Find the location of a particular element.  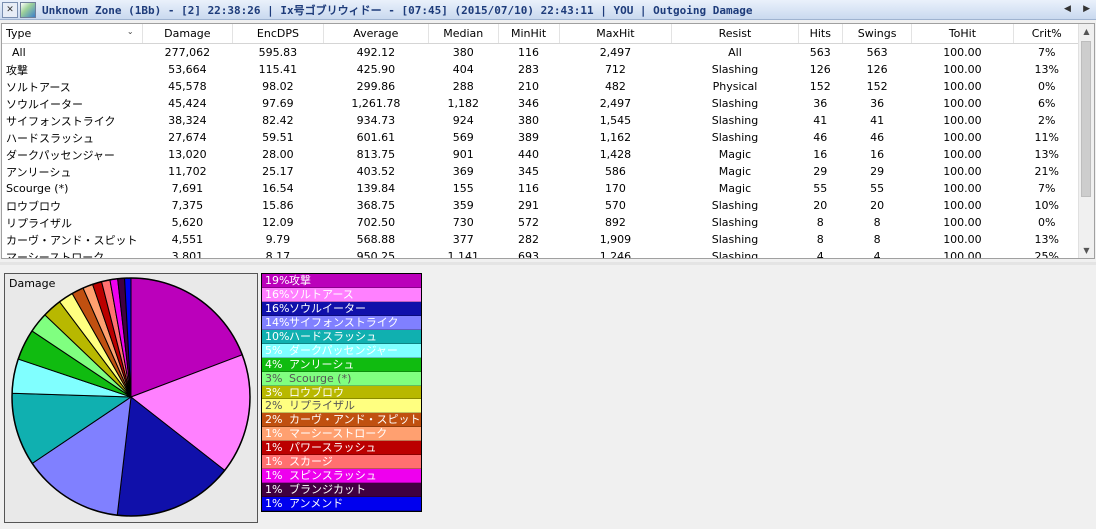

table-cell: 4 is located at coordinates (877, 254).